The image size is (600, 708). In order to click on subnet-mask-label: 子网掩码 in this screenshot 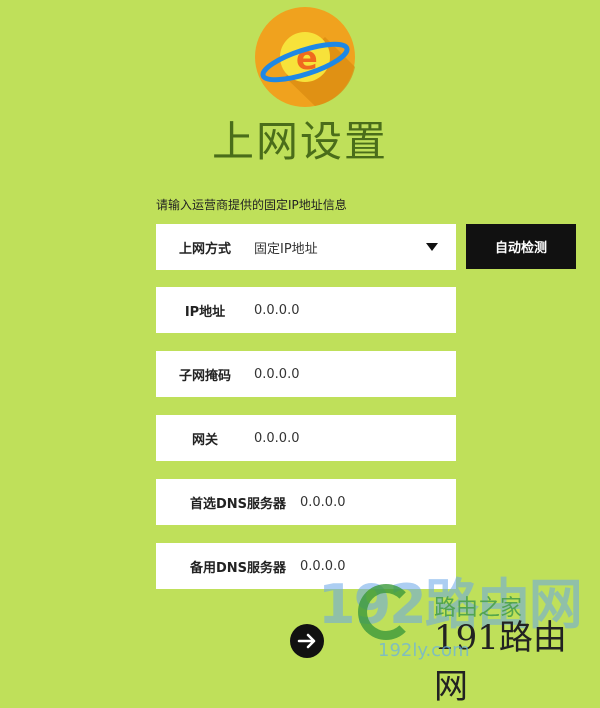, I will do `click(204, 376)`.